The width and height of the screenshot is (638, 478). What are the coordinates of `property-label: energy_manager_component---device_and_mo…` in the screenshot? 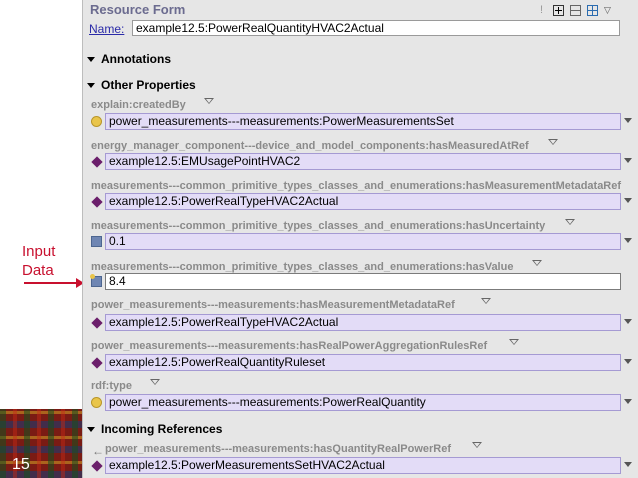 It's located at (310, 146).